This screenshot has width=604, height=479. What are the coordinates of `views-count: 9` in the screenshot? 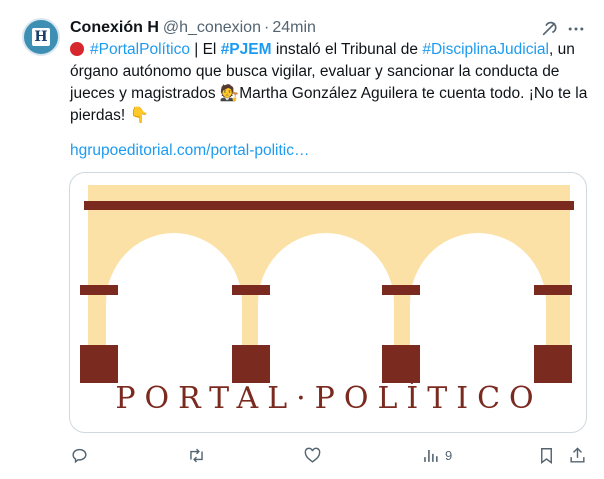 It's located at (449, 455).